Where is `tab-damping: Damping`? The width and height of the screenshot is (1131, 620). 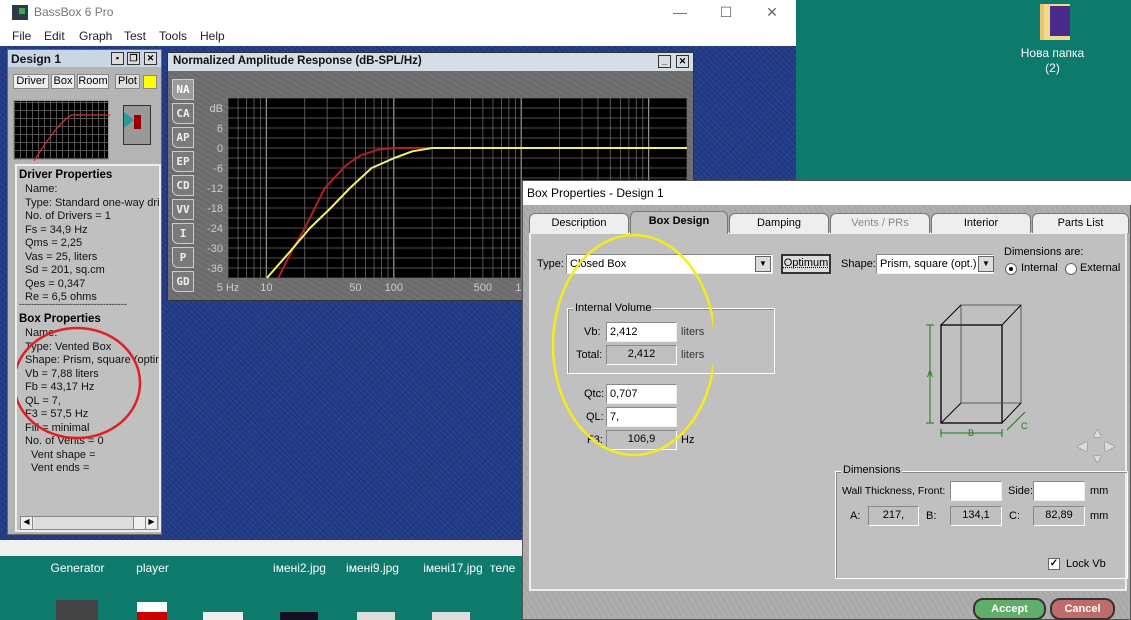
tab-damping: Damping is located at coordinates (779, 223).